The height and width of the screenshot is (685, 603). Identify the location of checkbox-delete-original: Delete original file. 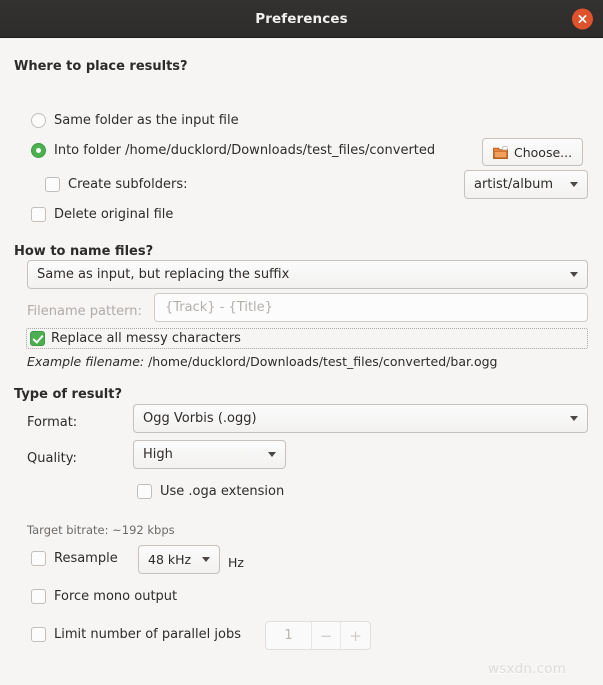
(102, 214).